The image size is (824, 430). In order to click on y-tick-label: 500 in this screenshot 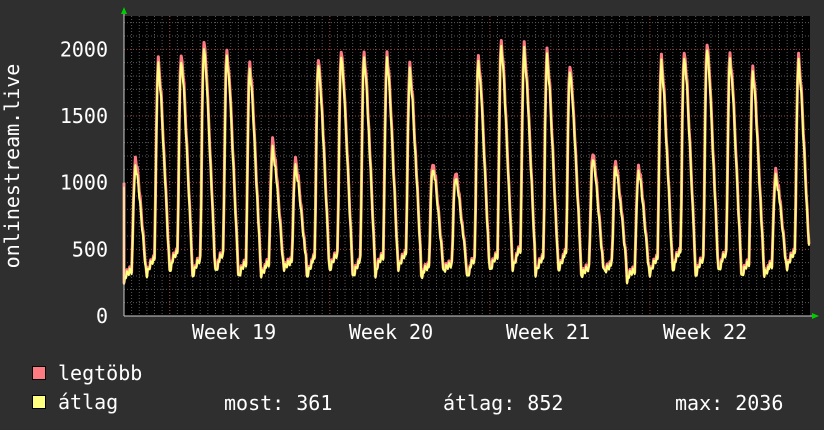, I will do `click(90, 249)`.